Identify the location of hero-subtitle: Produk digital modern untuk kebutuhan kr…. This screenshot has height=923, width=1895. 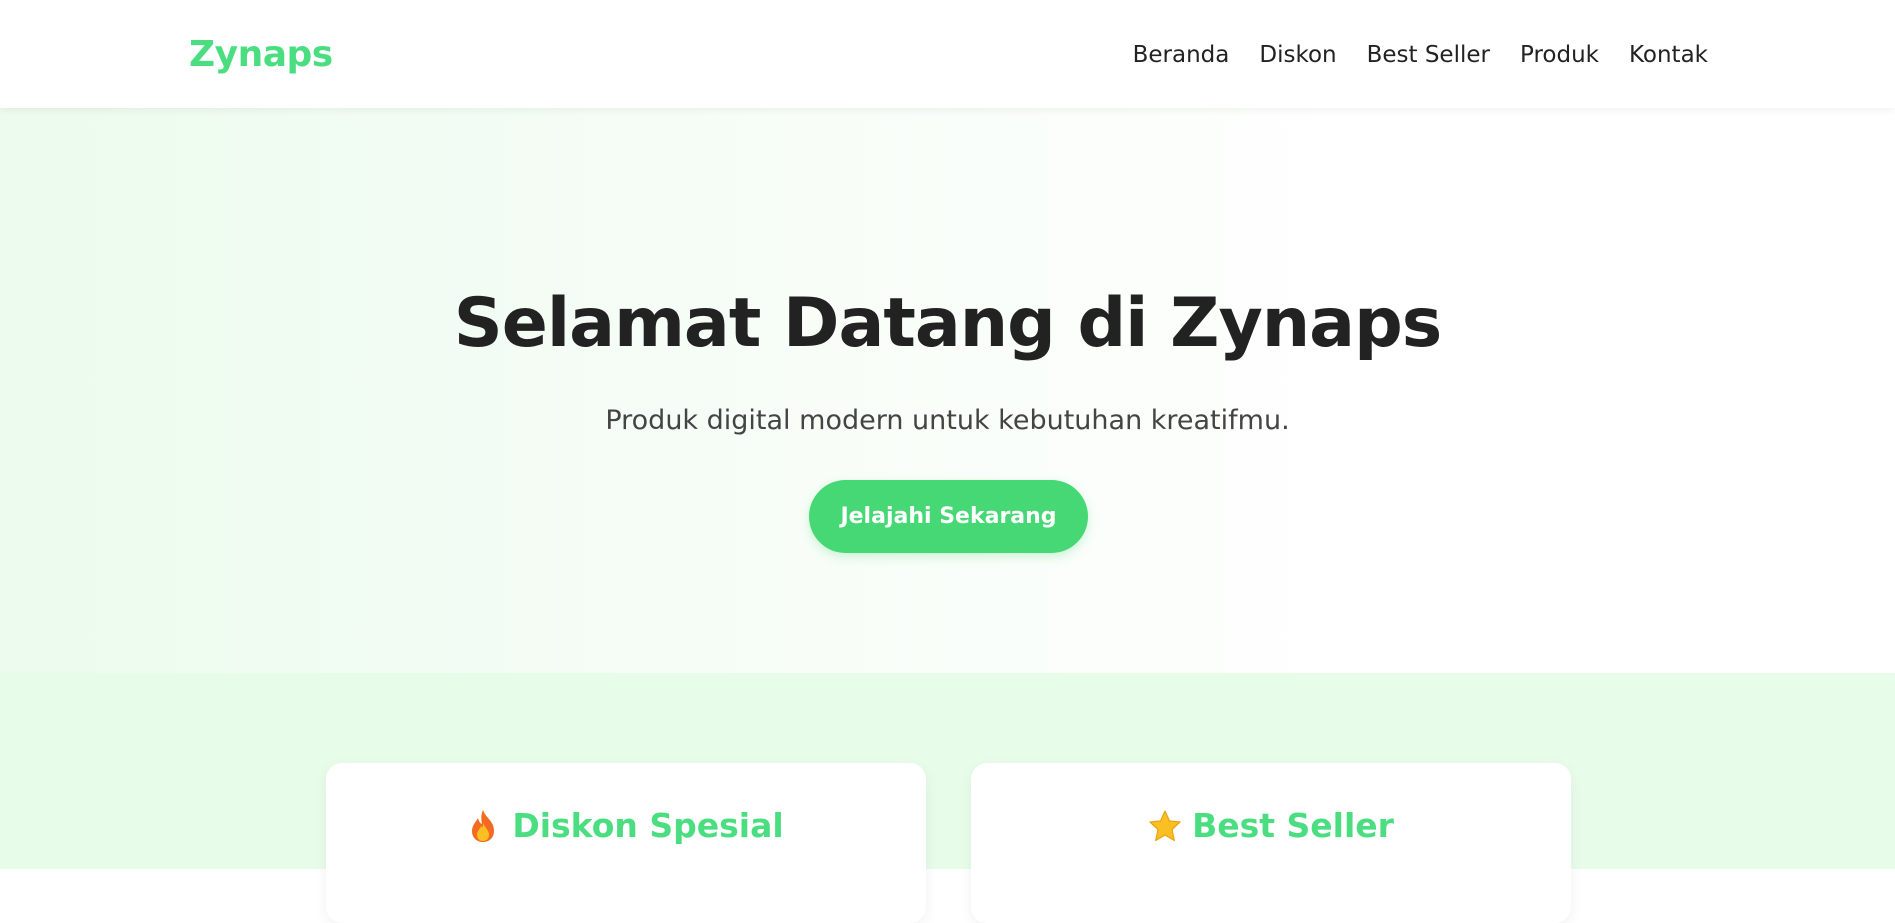
(947, 420).